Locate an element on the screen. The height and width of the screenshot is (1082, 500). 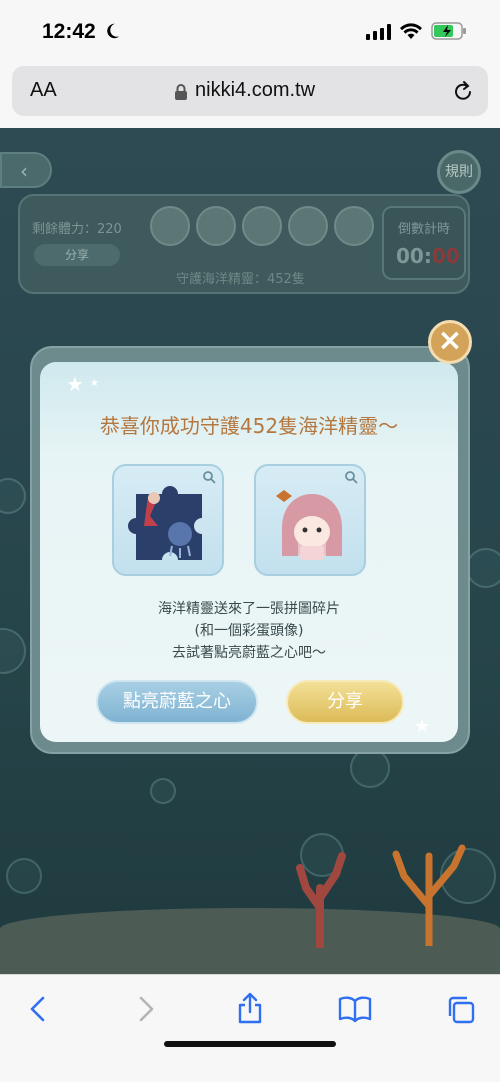
signal-icon is located at coordinates (378, 32).